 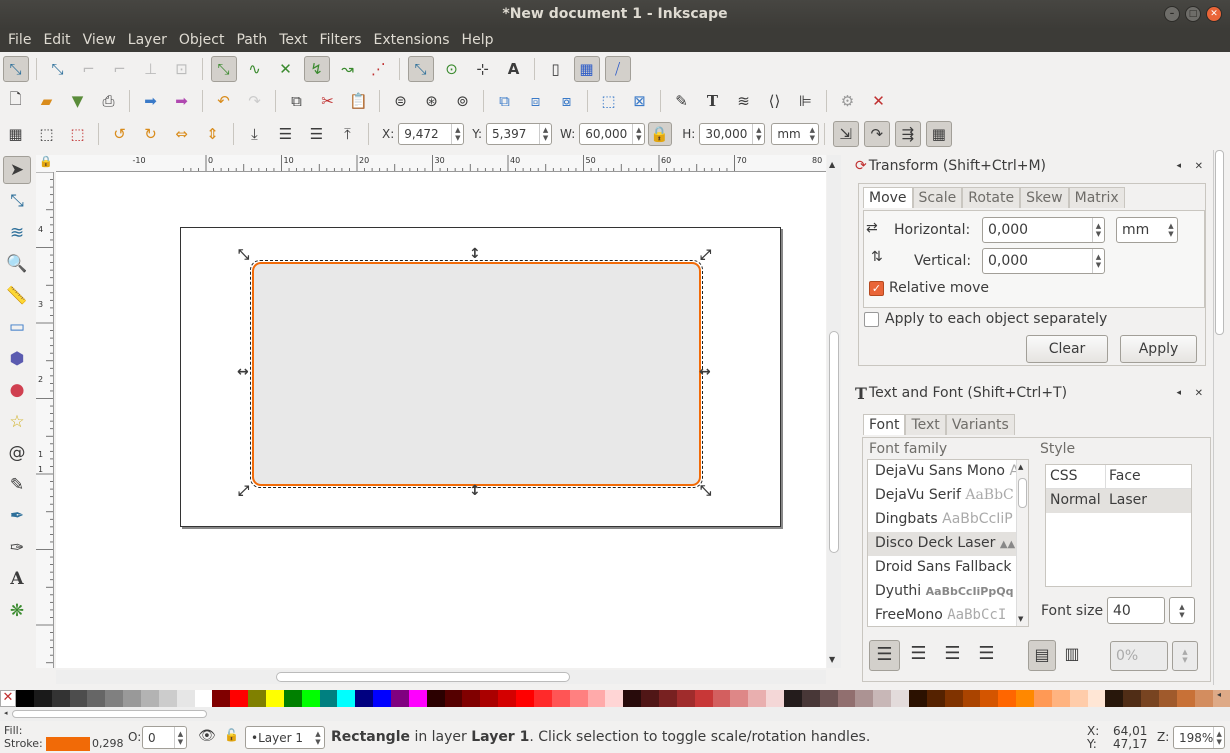 I want to click on canvas-horizontal-scrollbar, so click(x=441, y=677).